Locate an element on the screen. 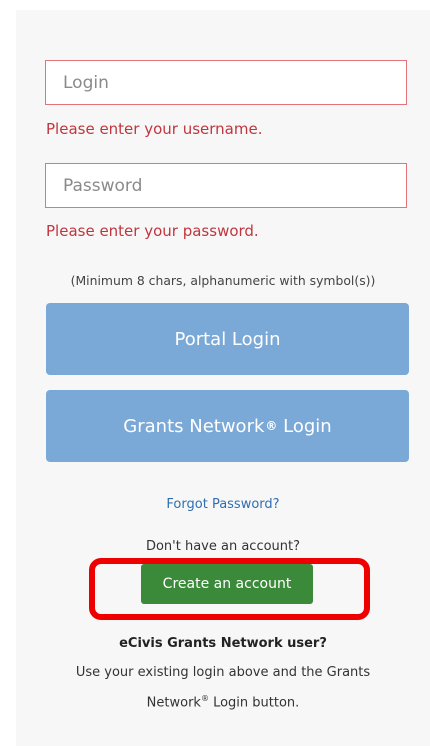 This screenshot has width=430, height=746. ecivis-text-part2: Login button. is located at coordinates (254, 703).